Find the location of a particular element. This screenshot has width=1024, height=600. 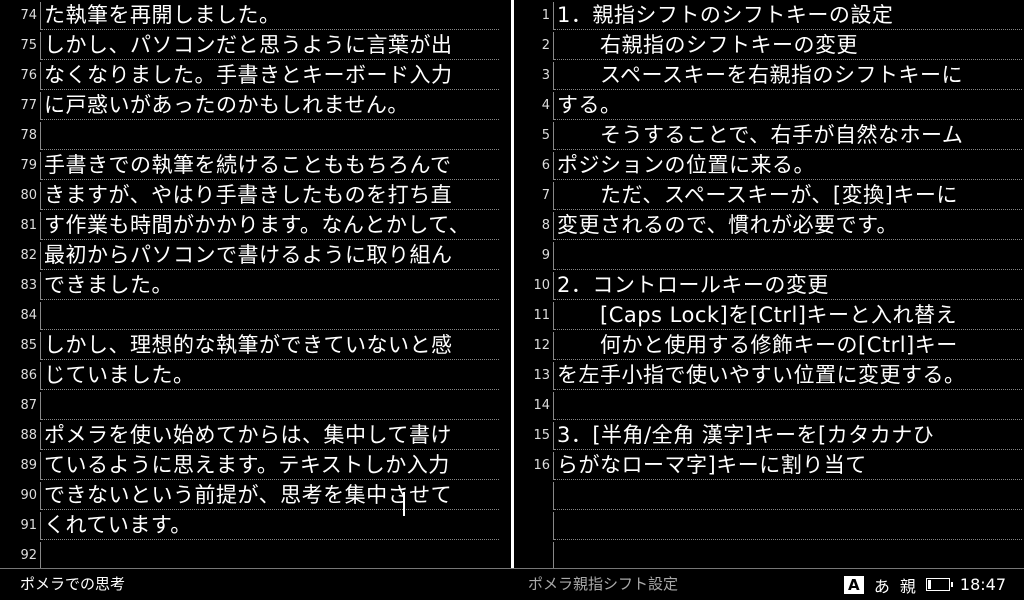

editor-line: 88 ポメラを使い始めてからは、集中して書け is located at coordinates (255, 435).